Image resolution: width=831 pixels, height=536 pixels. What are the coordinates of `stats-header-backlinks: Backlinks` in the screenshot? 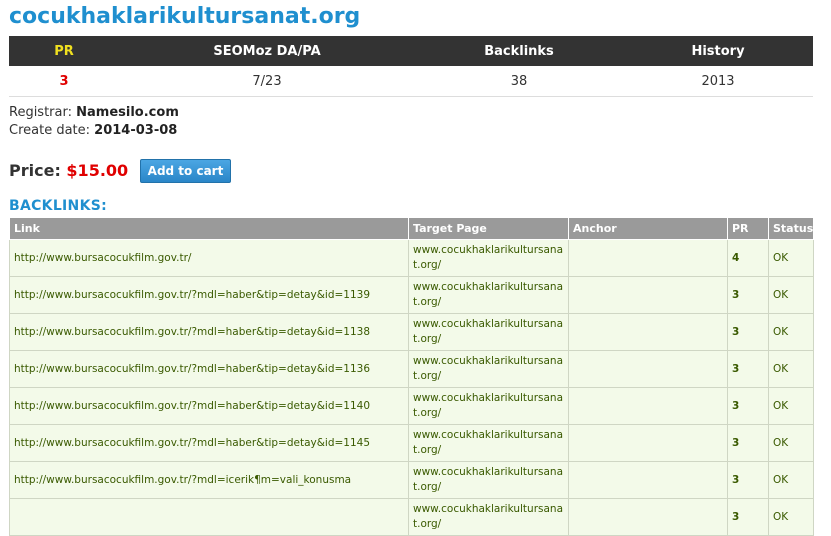 It's located at (519, 51).